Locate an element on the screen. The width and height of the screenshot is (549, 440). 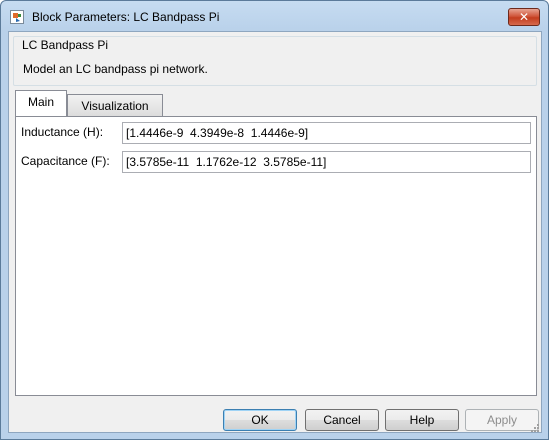
inductance-label: Inductance (H): is located at coordinates (62, 132).